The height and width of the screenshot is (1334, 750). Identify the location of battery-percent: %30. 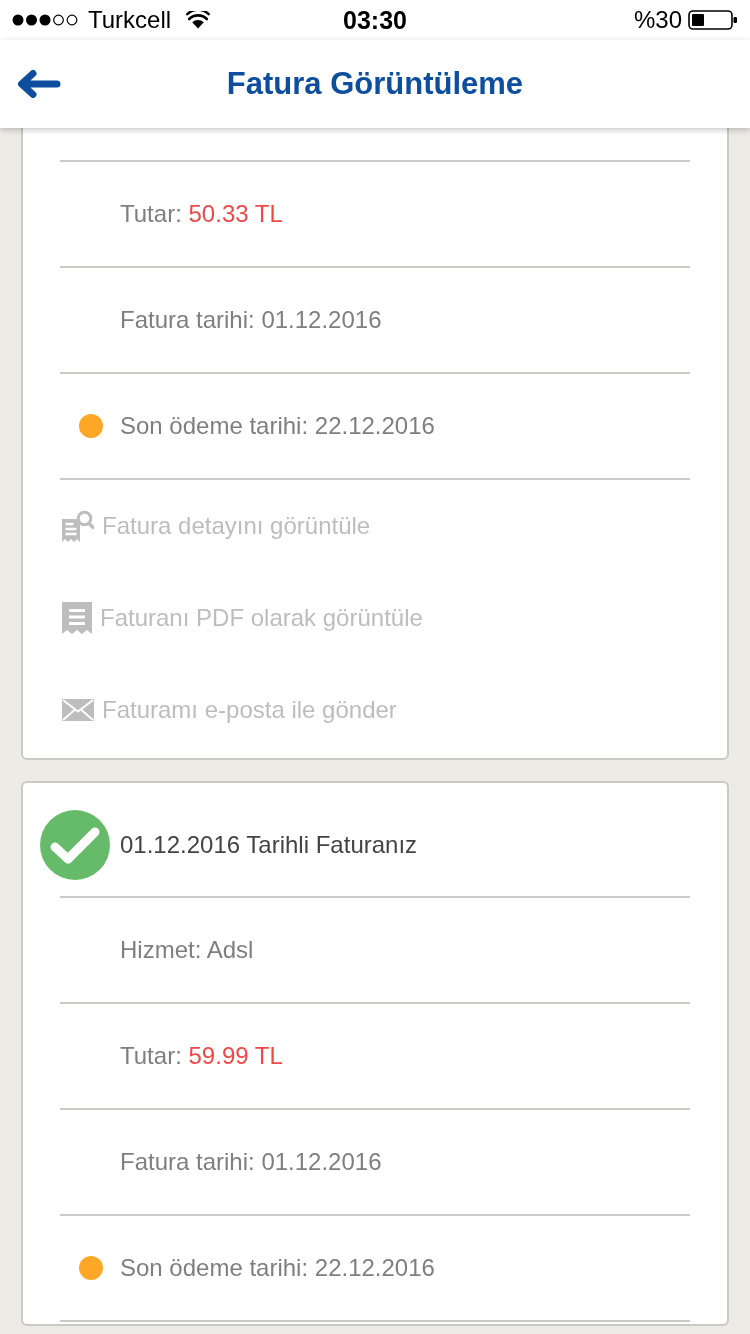
(657, 20).